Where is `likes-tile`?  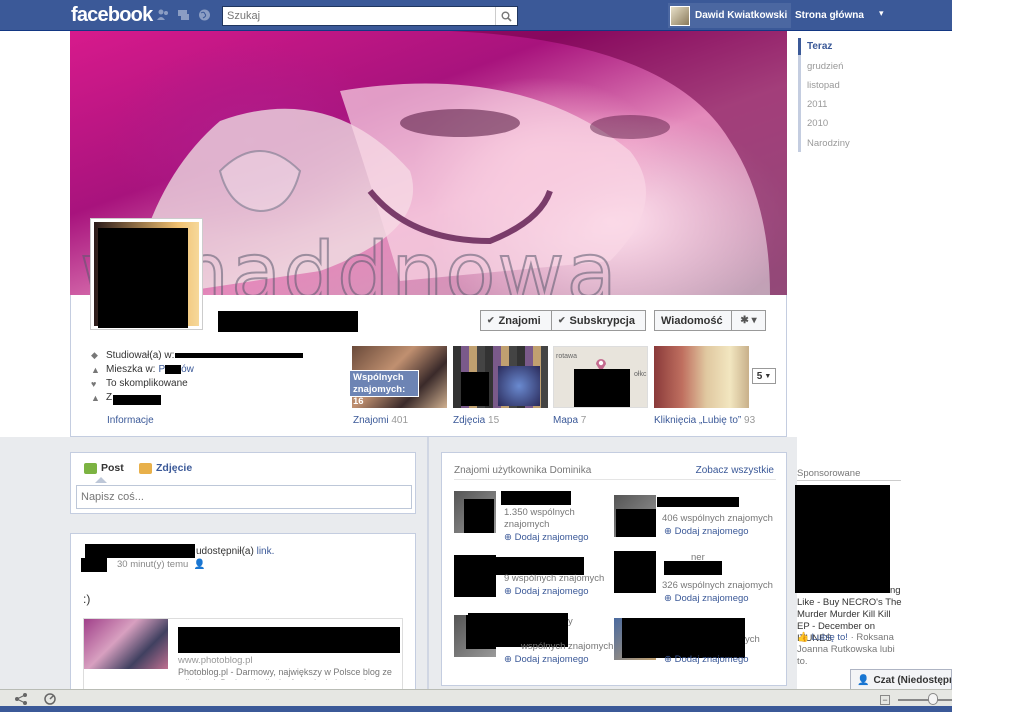
likes-tile is located at coordinates (701, 377).